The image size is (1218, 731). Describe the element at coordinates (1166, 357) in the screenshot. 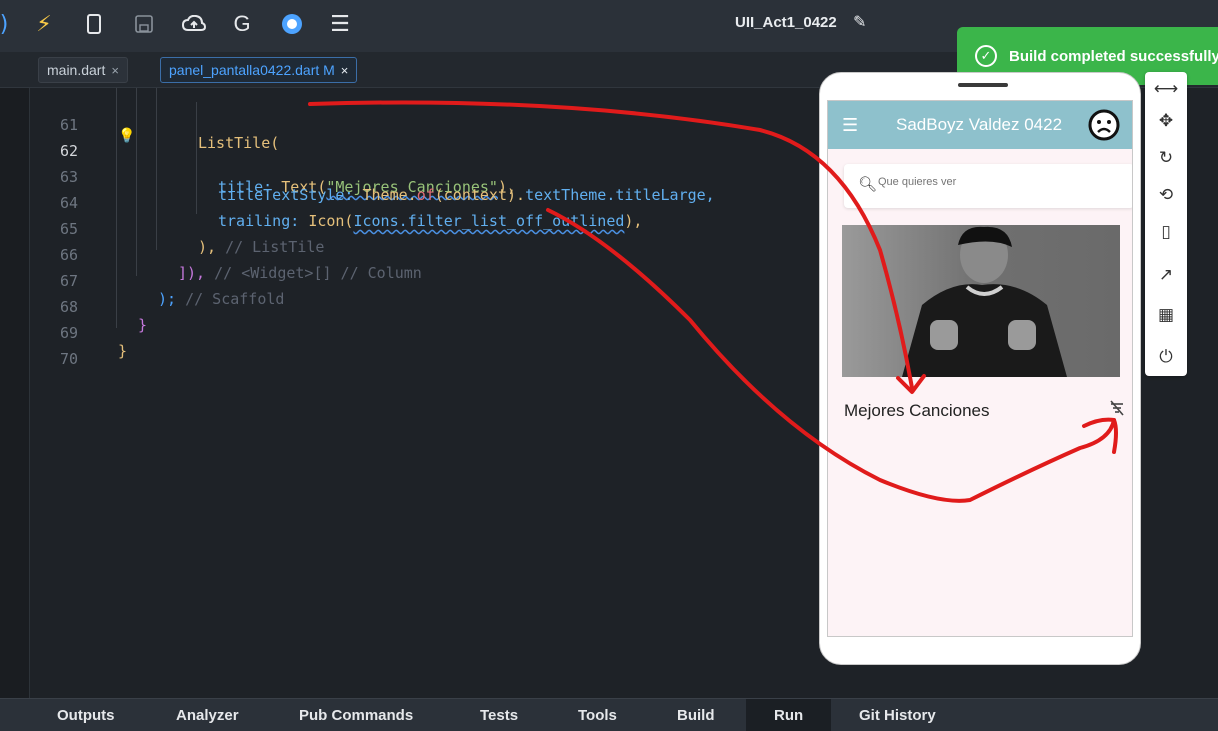

I see `power-icon: ⏻` at that location.